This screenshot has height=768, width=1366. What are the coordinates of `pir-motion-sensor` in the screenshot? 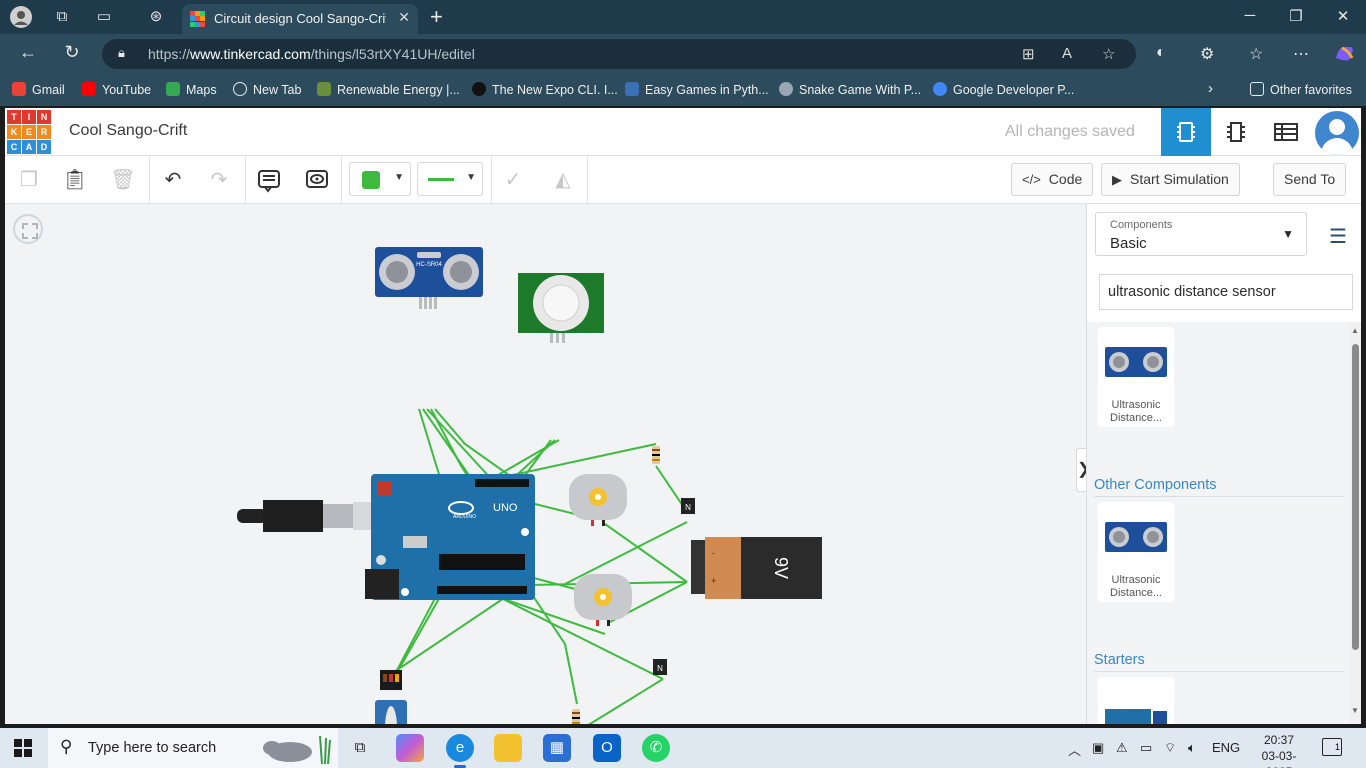 It's located at (561, 308).